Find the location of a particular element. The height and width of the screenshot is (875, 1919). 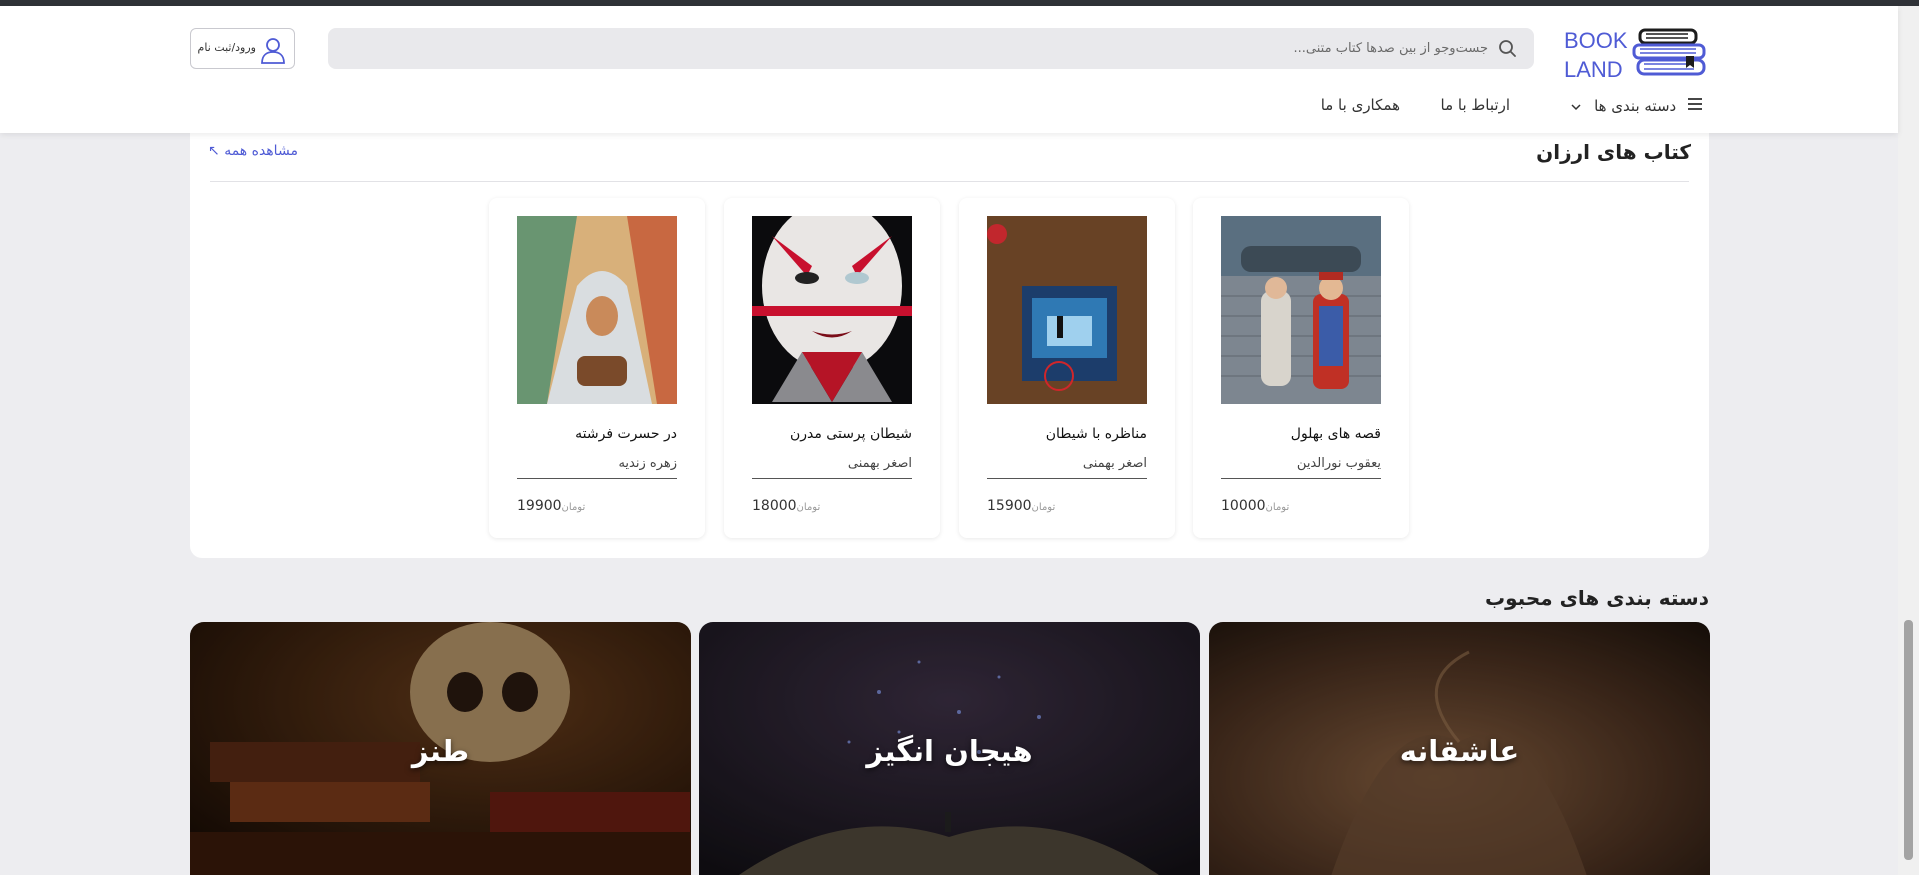

category-card-thriller: هیجان انگیز is located at coordinates (949, 748).